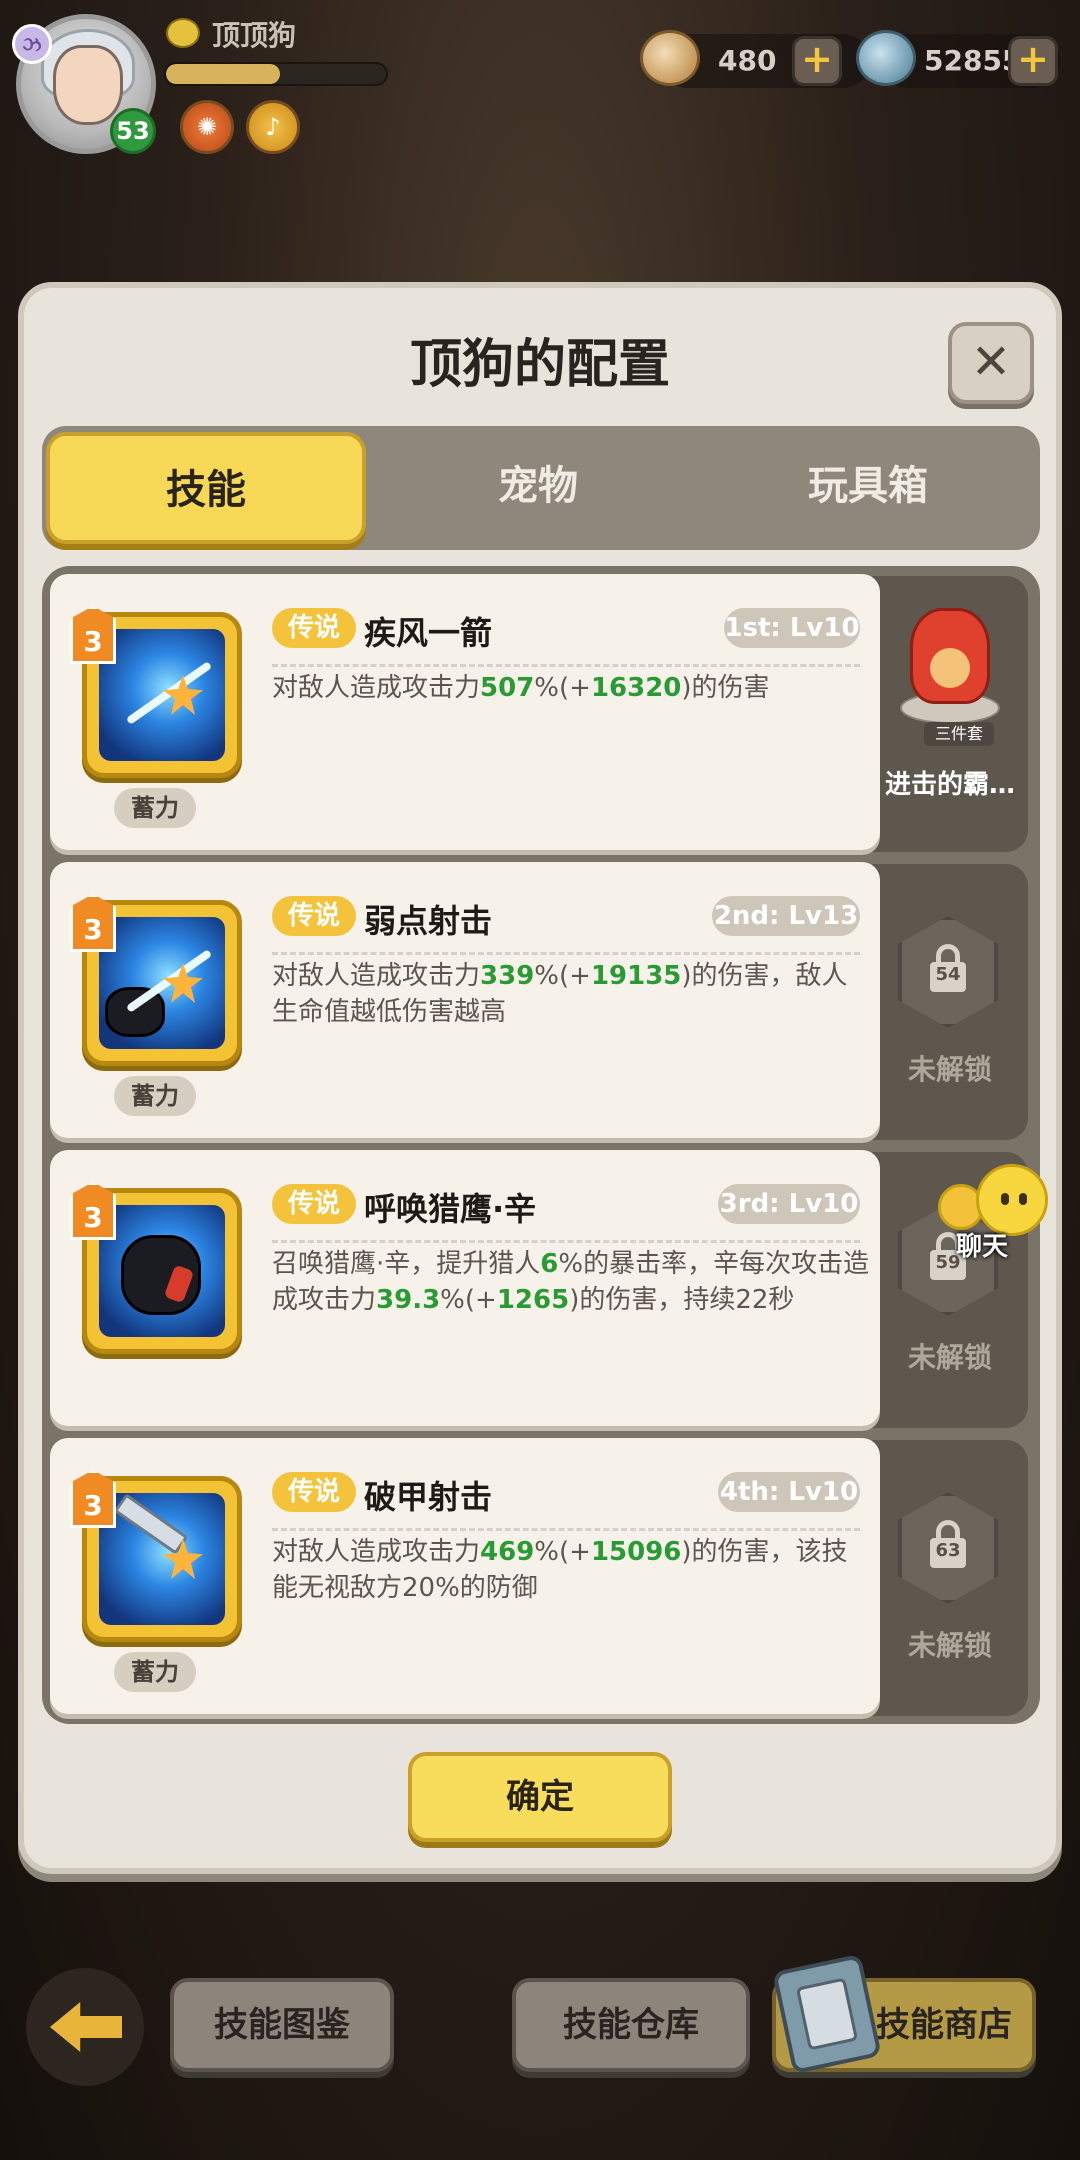 This screenshot has width=1080, height=2160. I want to click on player-name: 顶顶狗, so click(254, 35).